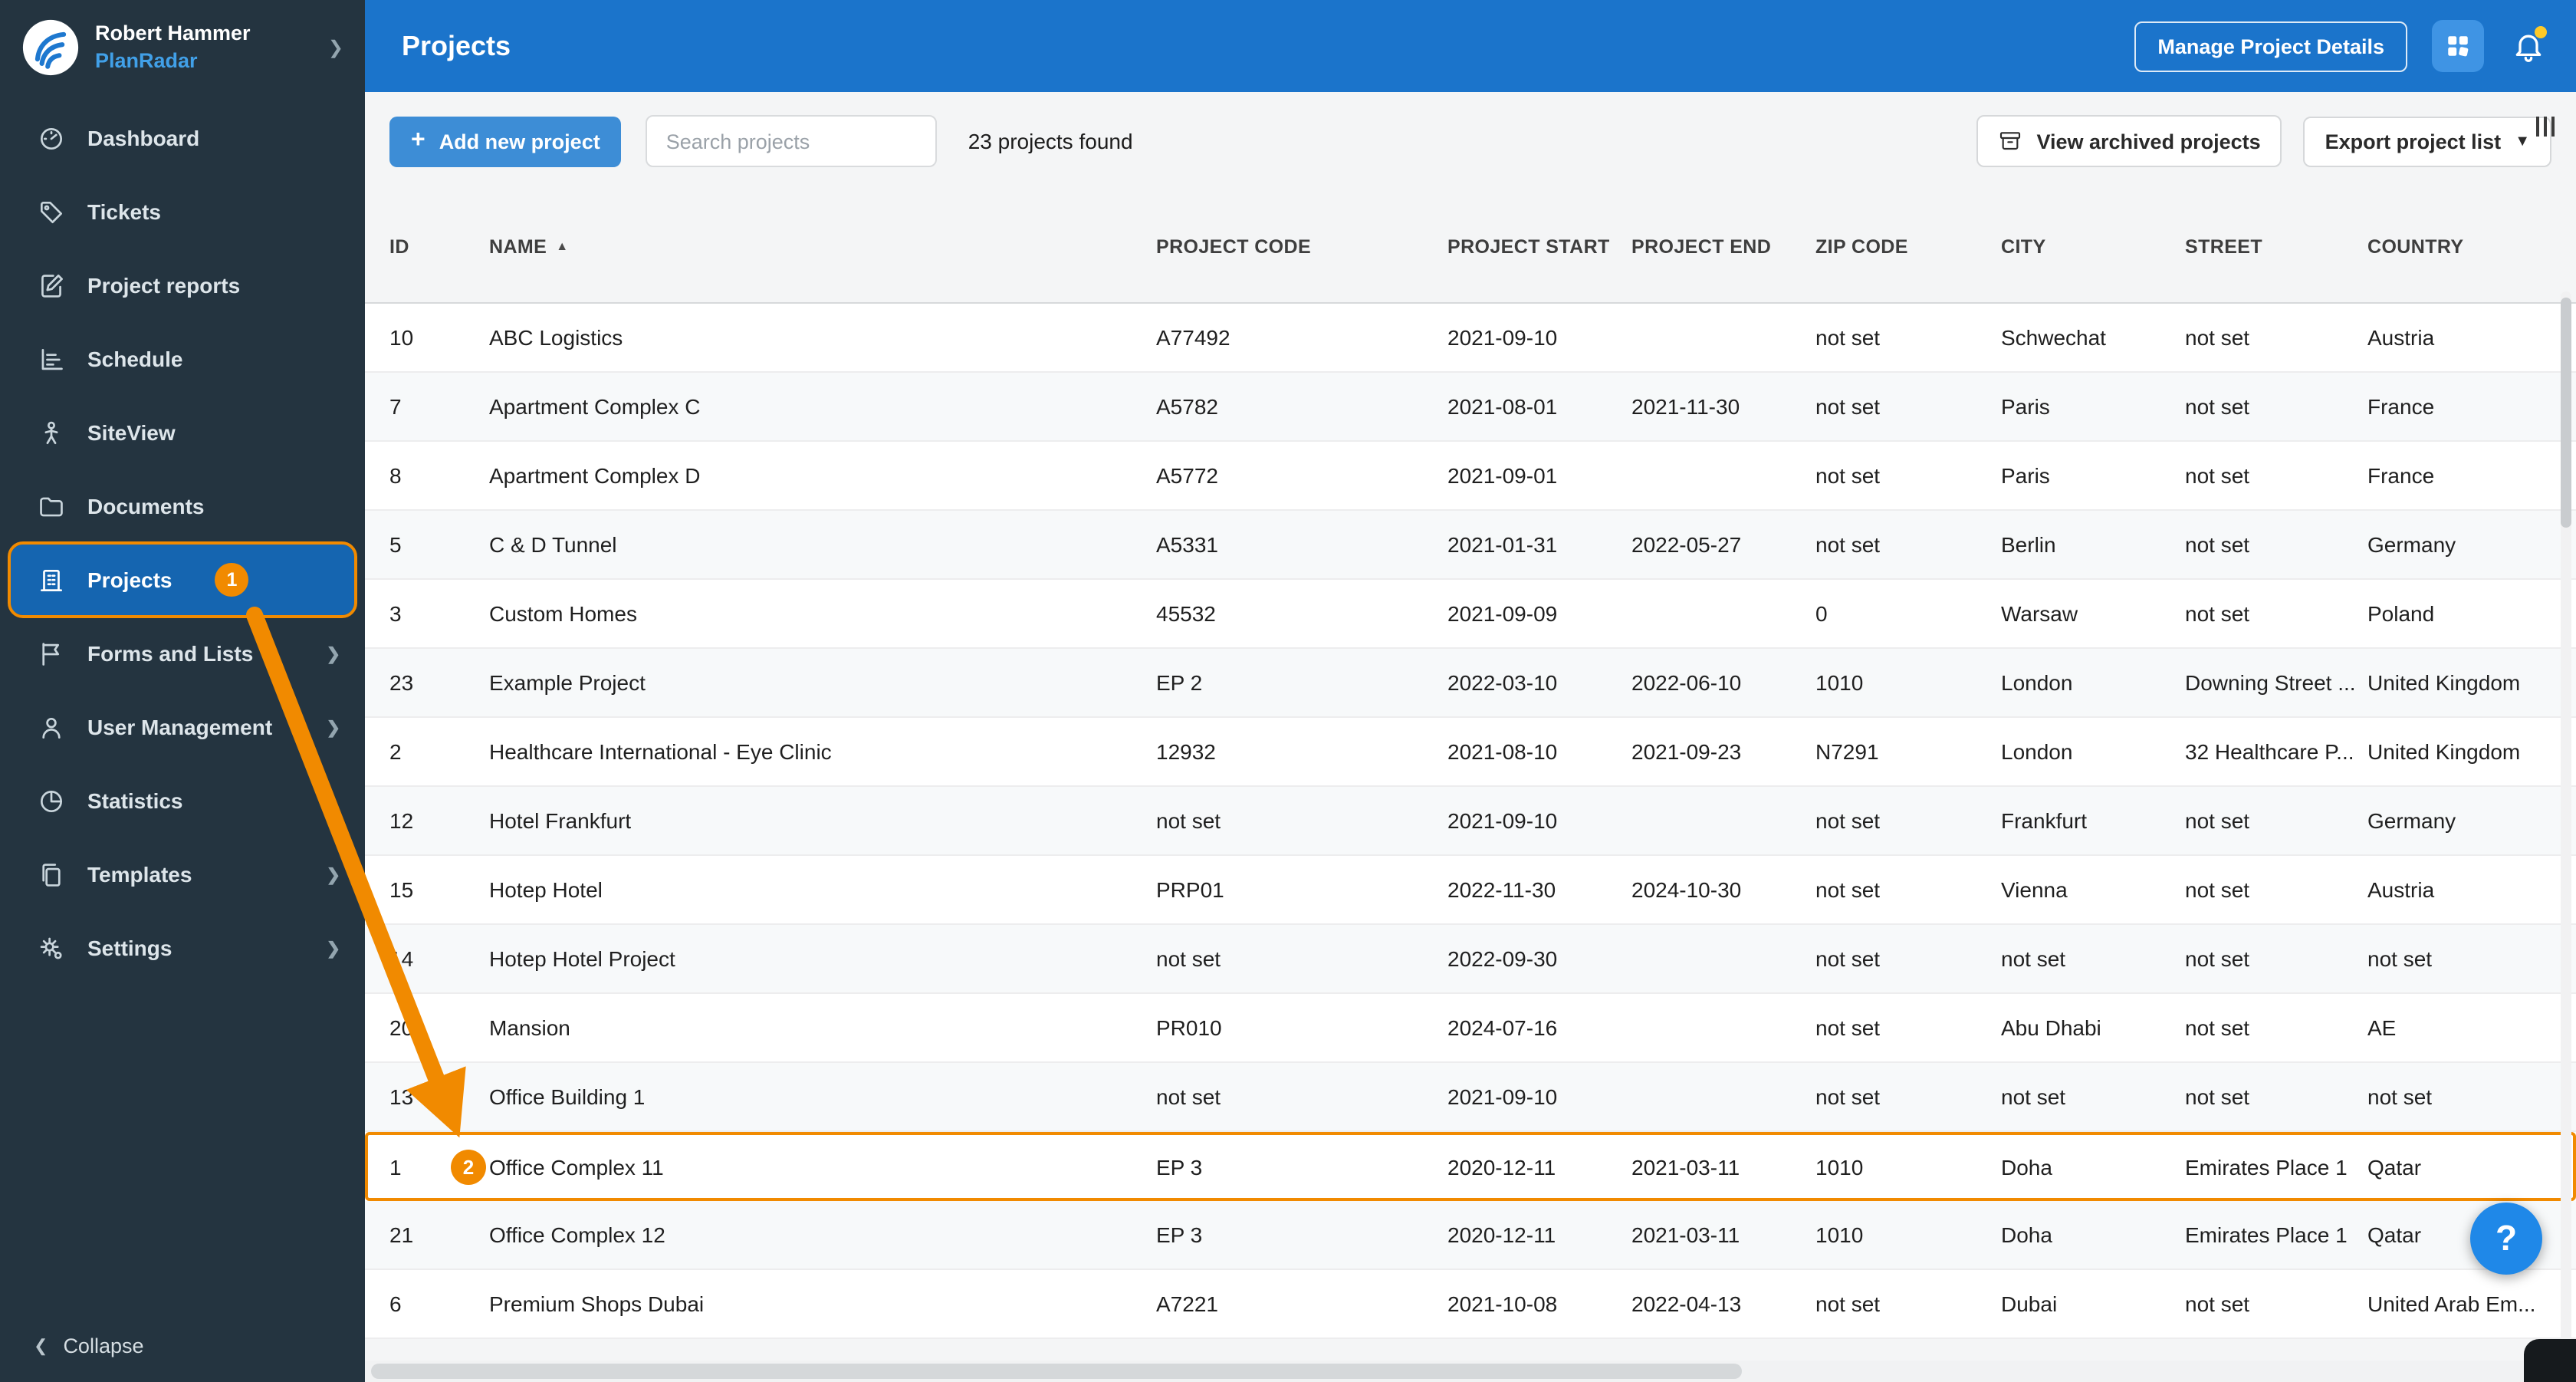 This screenshot has width=2576, height=1382. What do you see at coordinates (2093, 246) in the screenshot?
I see `column-header-city: CITY` at bounding box center [2093, 246].